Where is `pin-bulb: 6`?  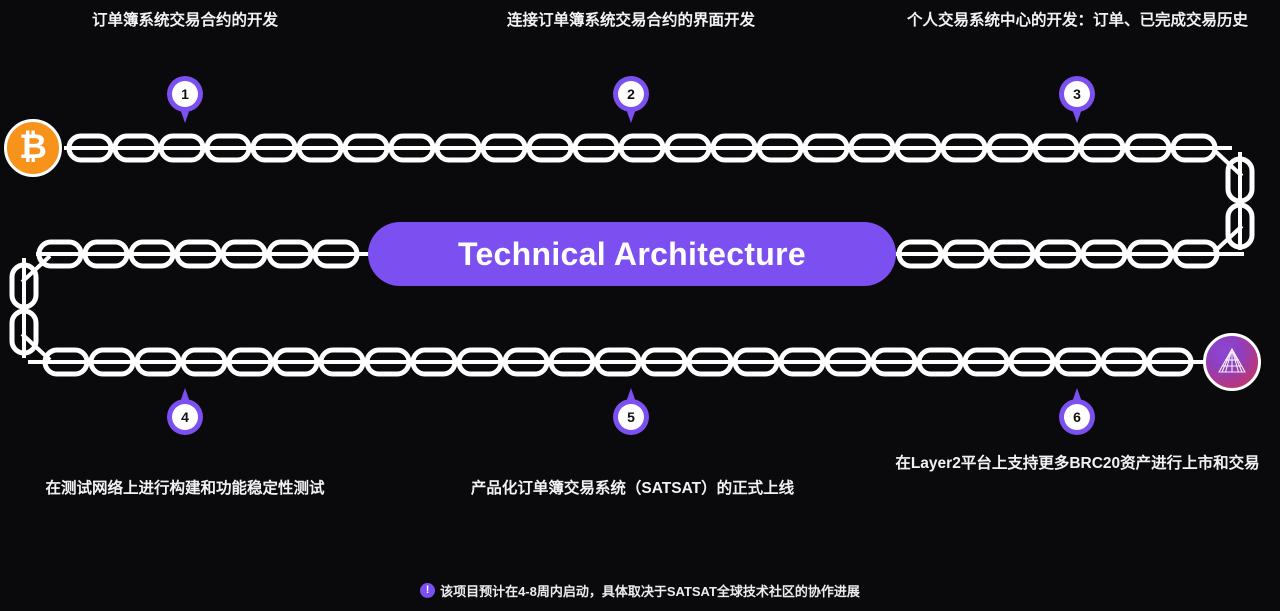 pin-bulb: 6 is located at coordinates (1077, 417).